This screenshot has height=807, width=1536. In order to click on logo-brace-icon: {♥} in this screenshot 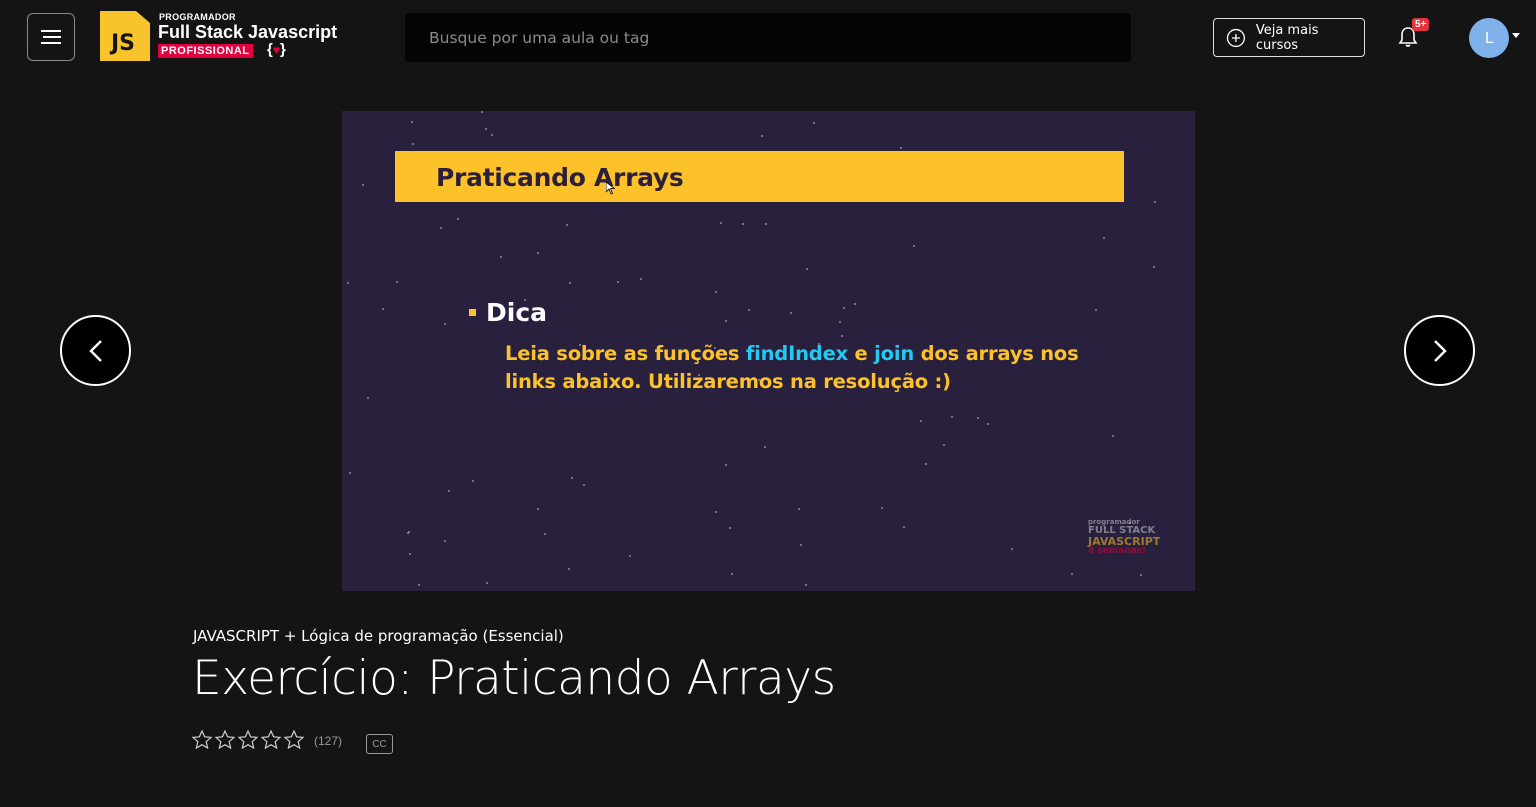, I will do `click(276, 49)`.